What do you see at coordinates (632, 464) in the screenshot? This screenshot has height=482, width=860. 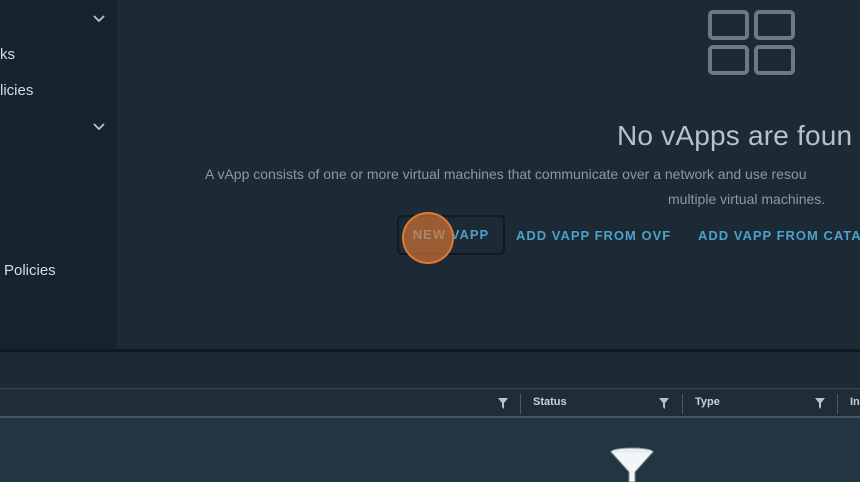 I see `funnel-icon` at bounding box center [632, 464].